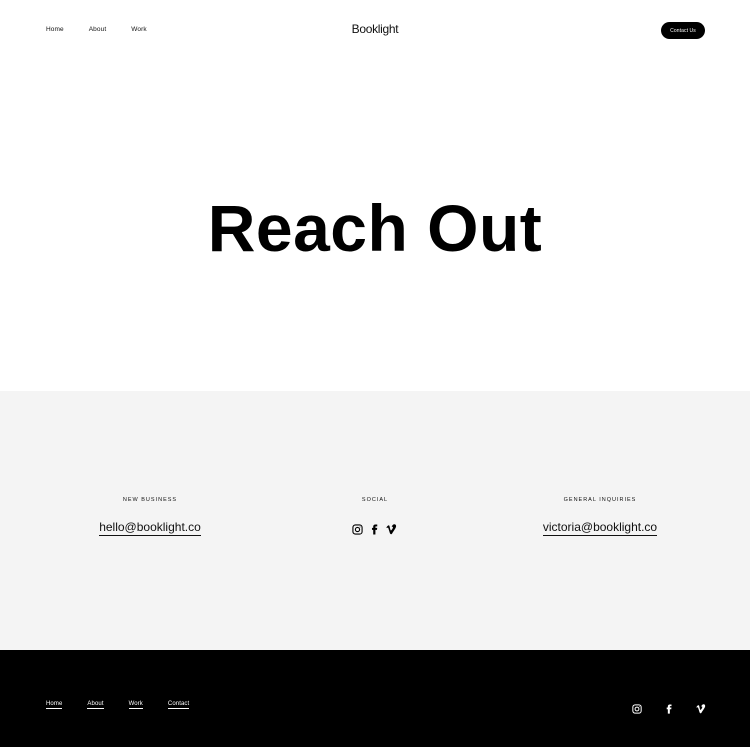 Image resolution: width=750 pixels, height=747 pixels. What do you see at coordinates (683, 30) in the screenshot?
I see `contact-us-button: Contact Us` at bounding box center [683, 30].